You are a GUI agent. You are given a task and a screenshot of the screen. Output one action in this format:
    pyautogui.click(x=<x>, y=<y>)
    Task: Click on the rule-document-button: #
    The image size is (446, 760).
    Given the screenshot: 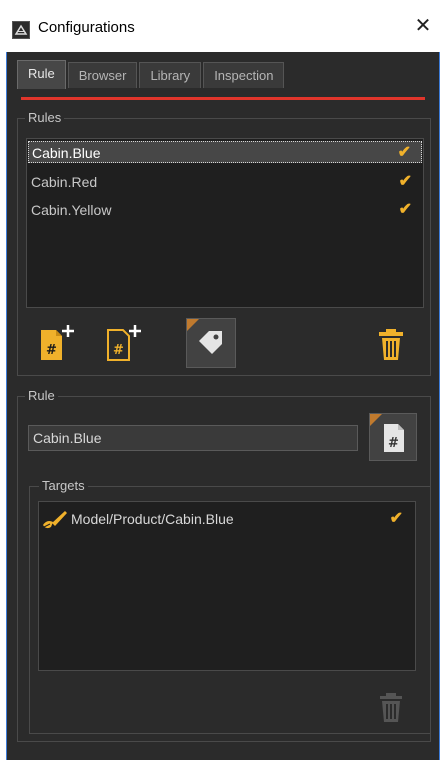 What is the action you would take?
    pyautogui.click(x=393, y=437)
    